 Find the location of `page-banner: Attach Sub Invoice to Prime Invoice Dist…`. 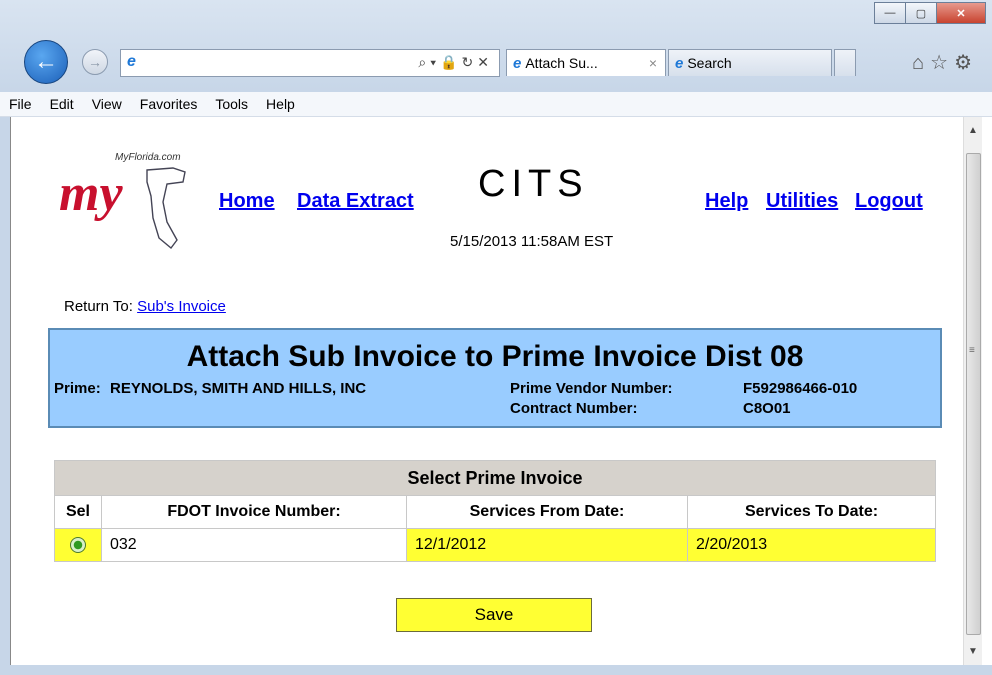

page-banner: Attach Sub Invoice to Prime Invoice Dist… is located at coordinates (495, 378).